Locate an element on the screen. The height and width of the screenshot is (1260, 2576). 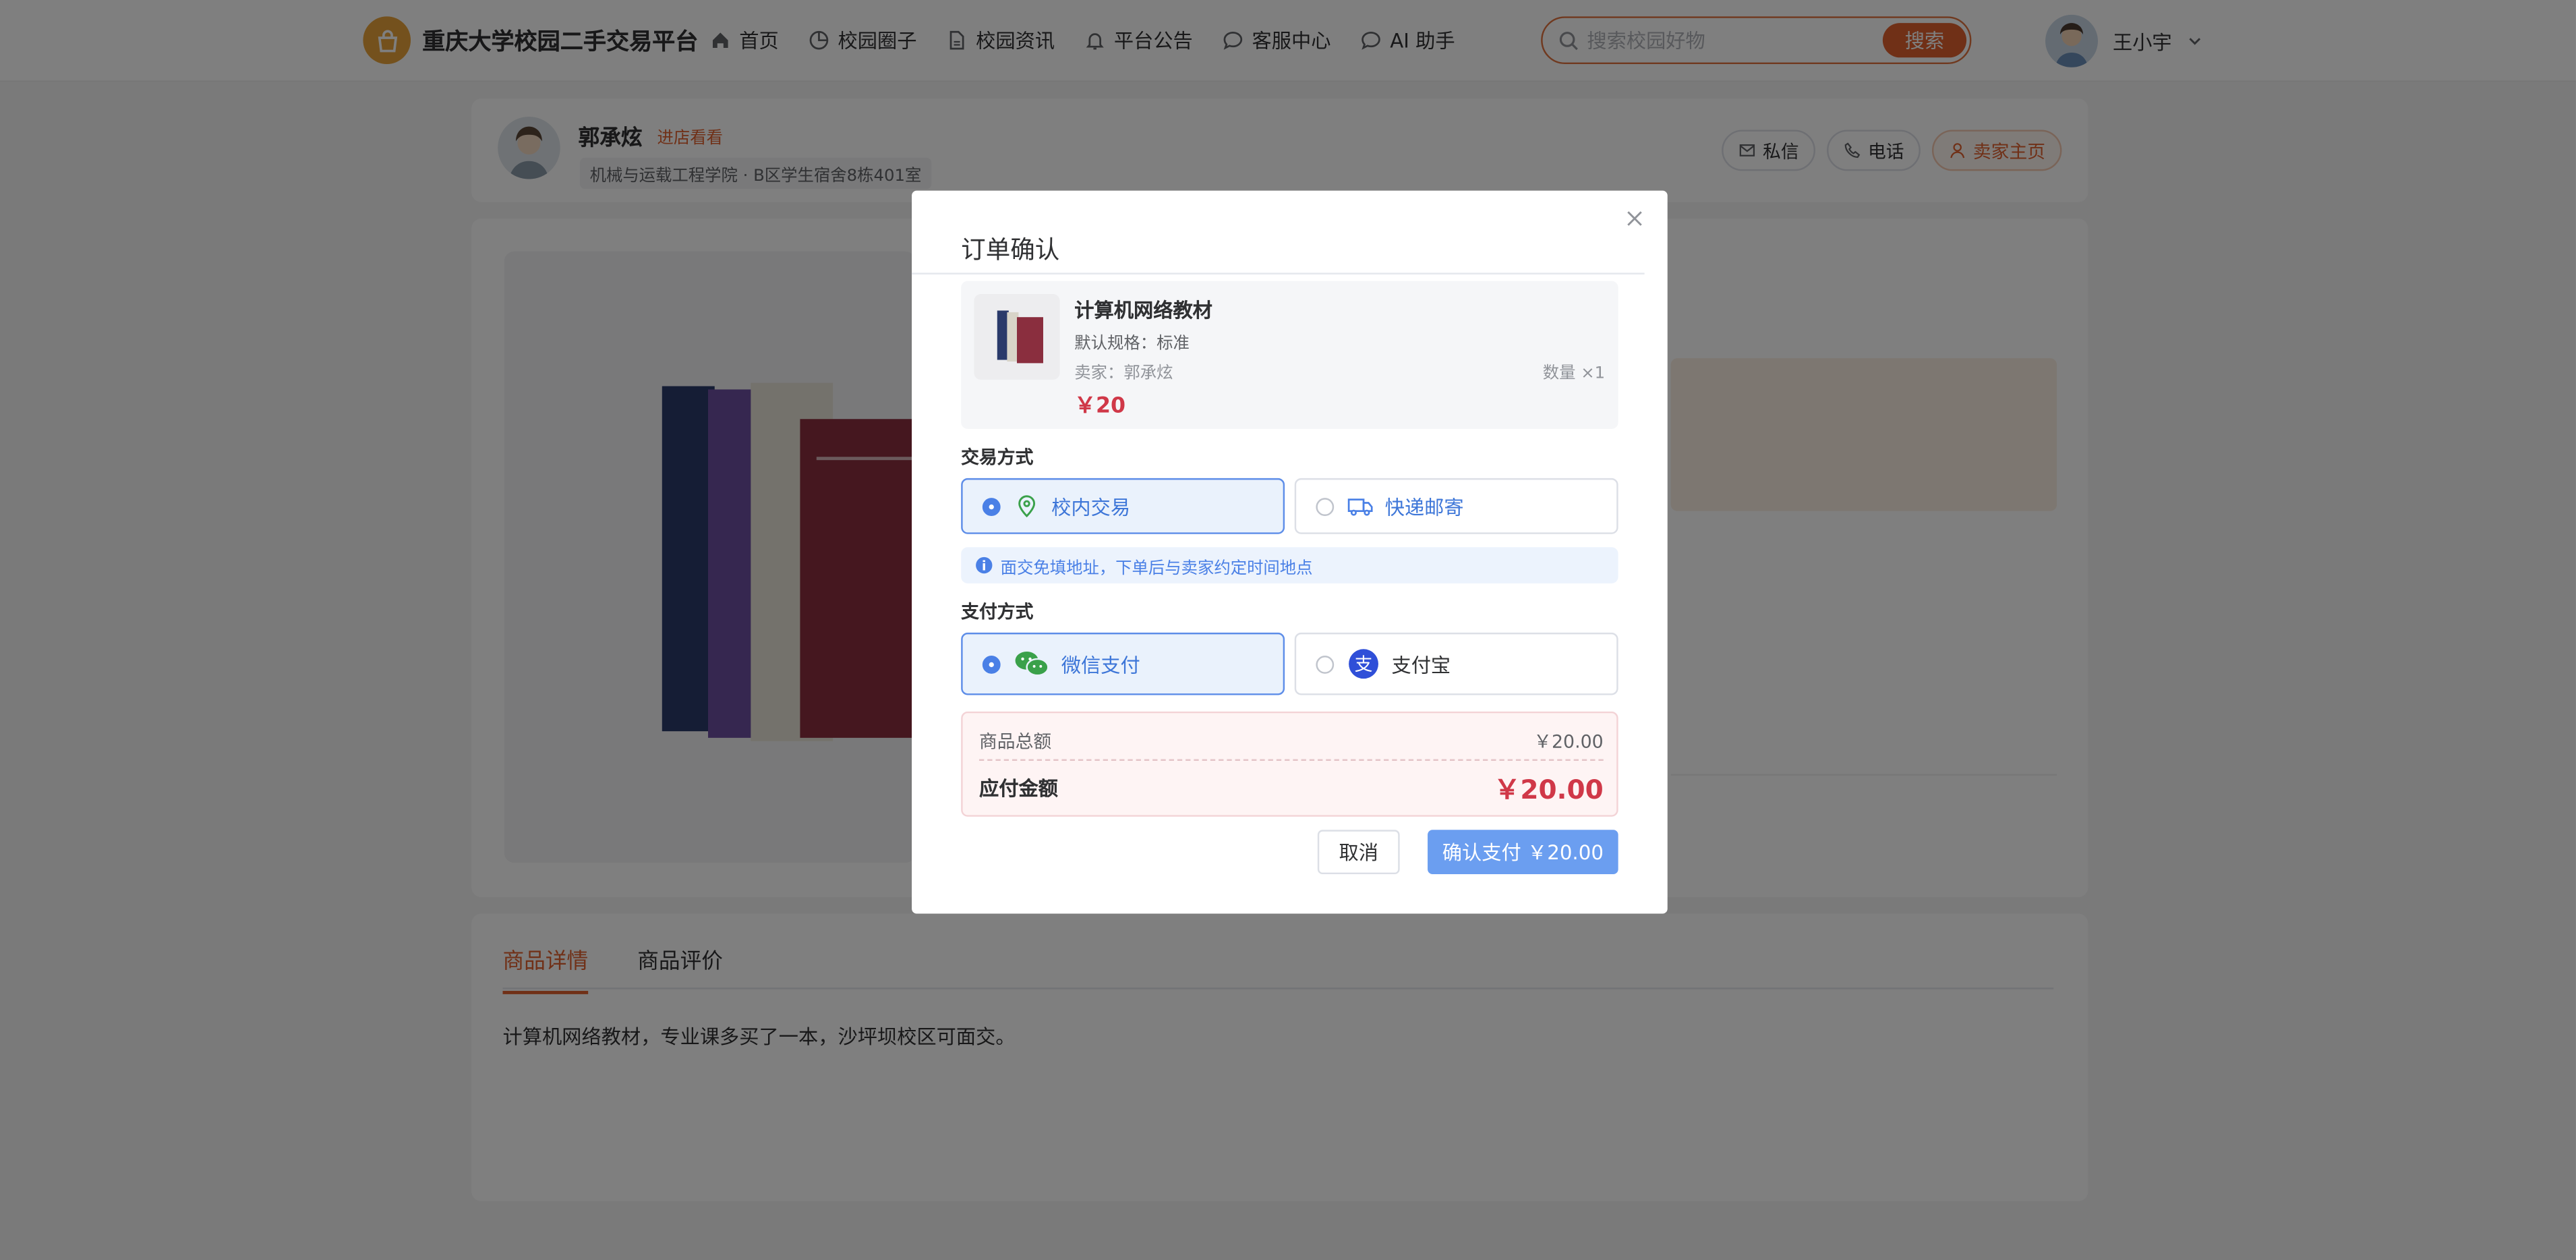
trade-option-campus: 校内交易 is located at coordinates (1123, 506).